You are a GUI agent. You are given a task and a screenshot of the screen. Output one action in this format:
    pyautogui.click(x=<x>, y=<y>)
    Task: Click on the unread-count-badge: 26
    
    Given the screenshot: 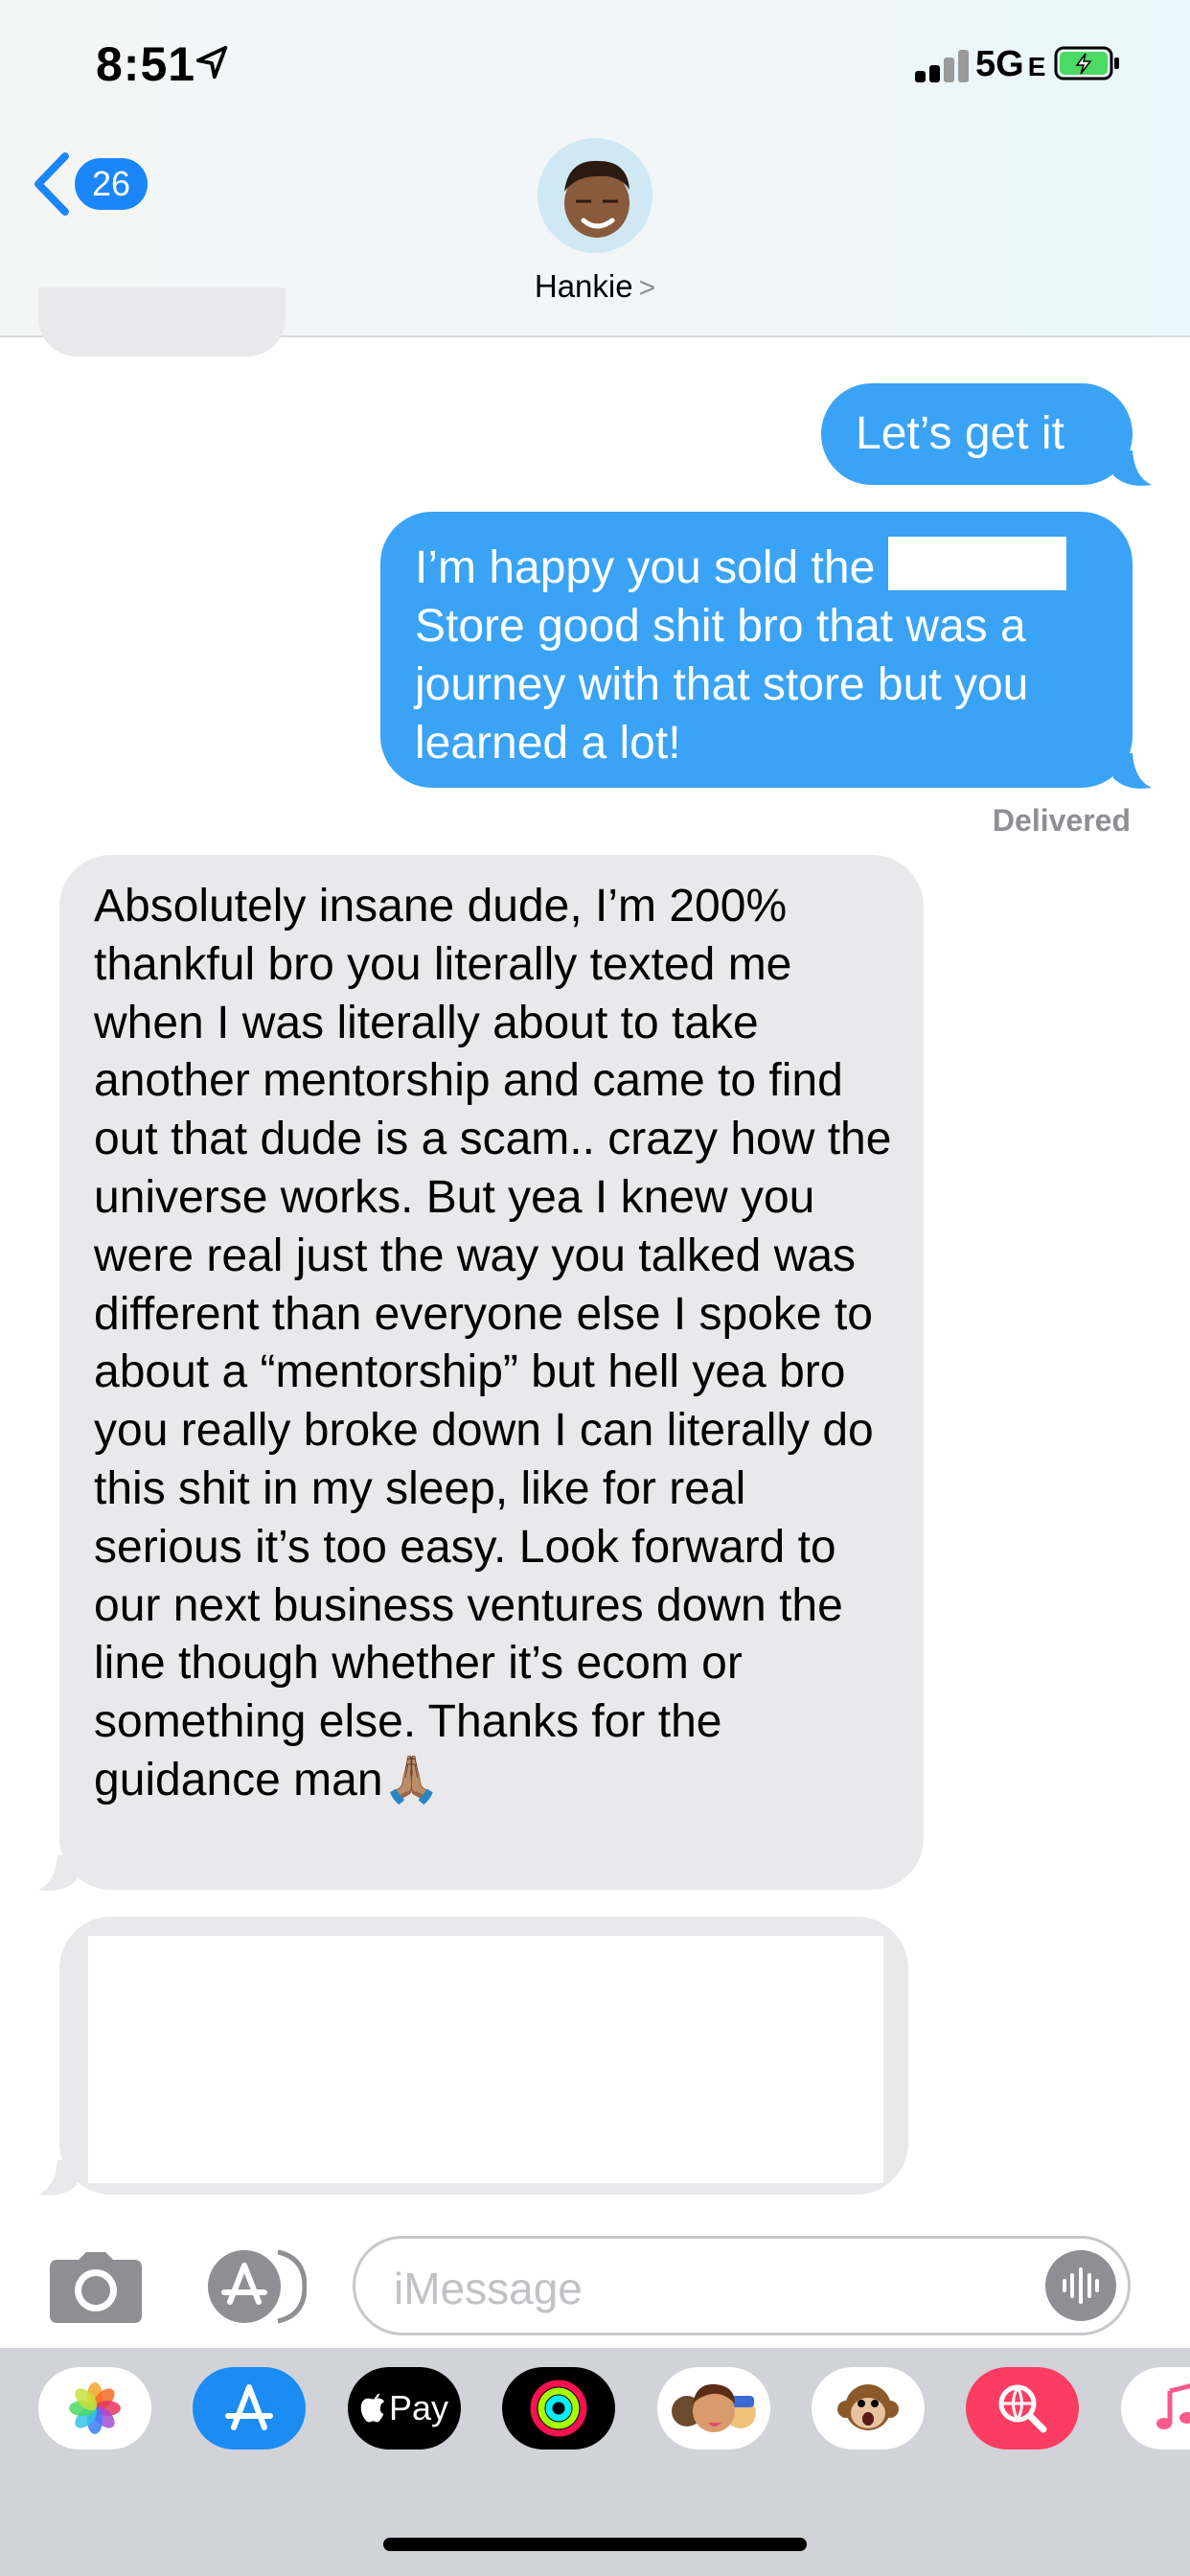 What is the action you would take?
    pyautogui.click(x=111, y=184)
    